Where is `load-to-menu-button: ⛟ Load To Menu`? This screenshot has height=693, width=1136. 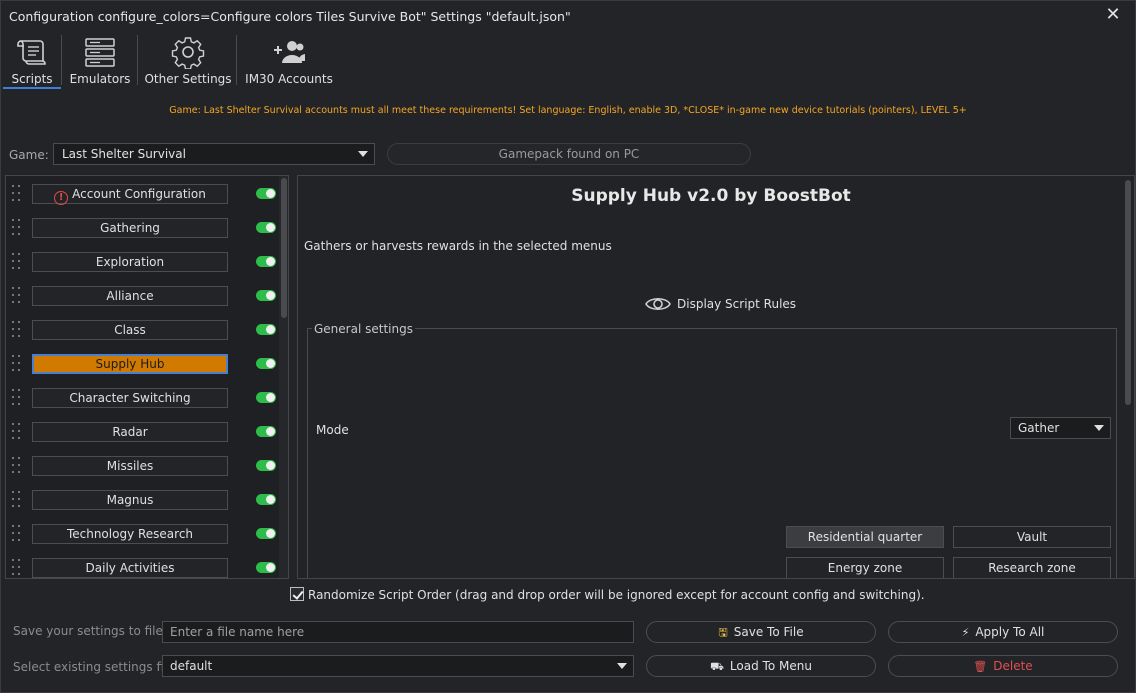 load-to-menu-button: ⛟ Load To Menu is located at coordinates (761, 666).